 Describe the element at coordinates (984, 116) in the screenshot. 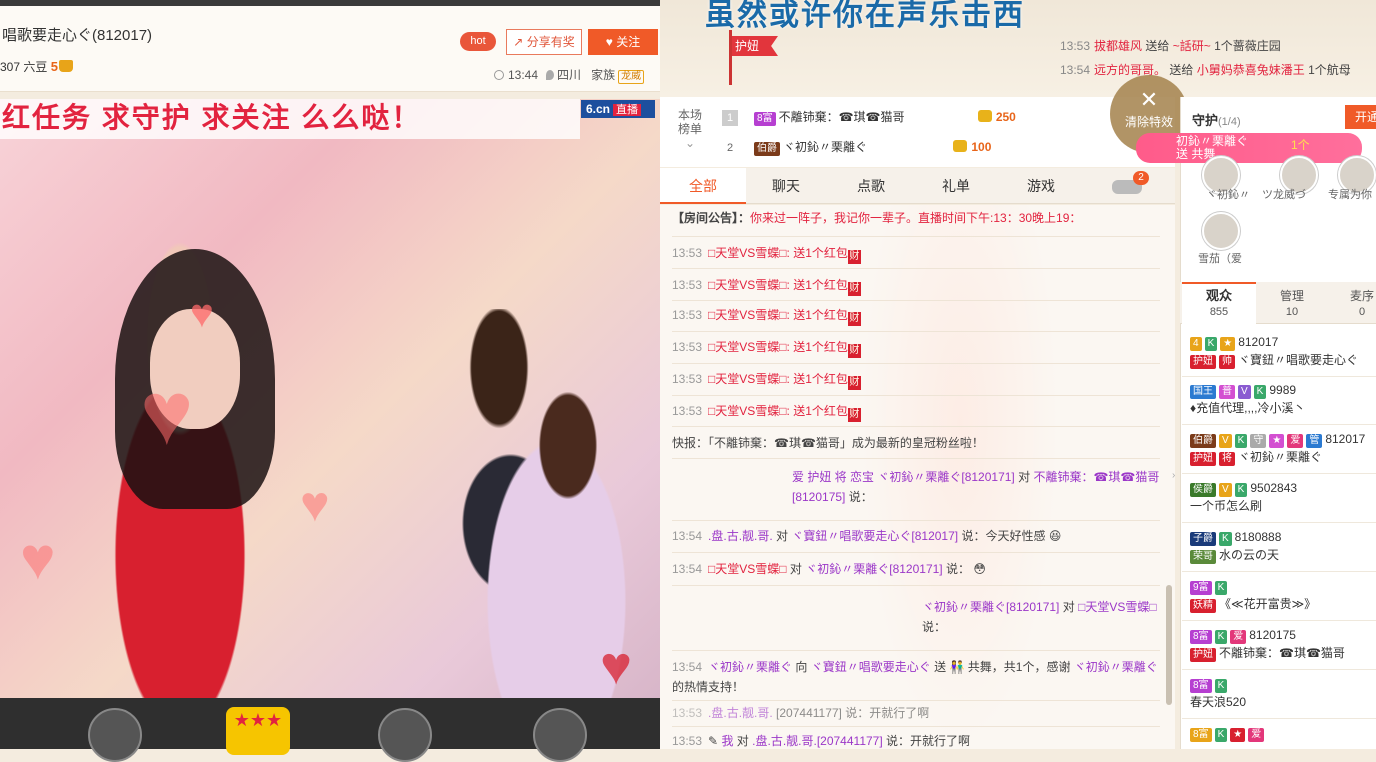

I see `coins-icon` at that location.